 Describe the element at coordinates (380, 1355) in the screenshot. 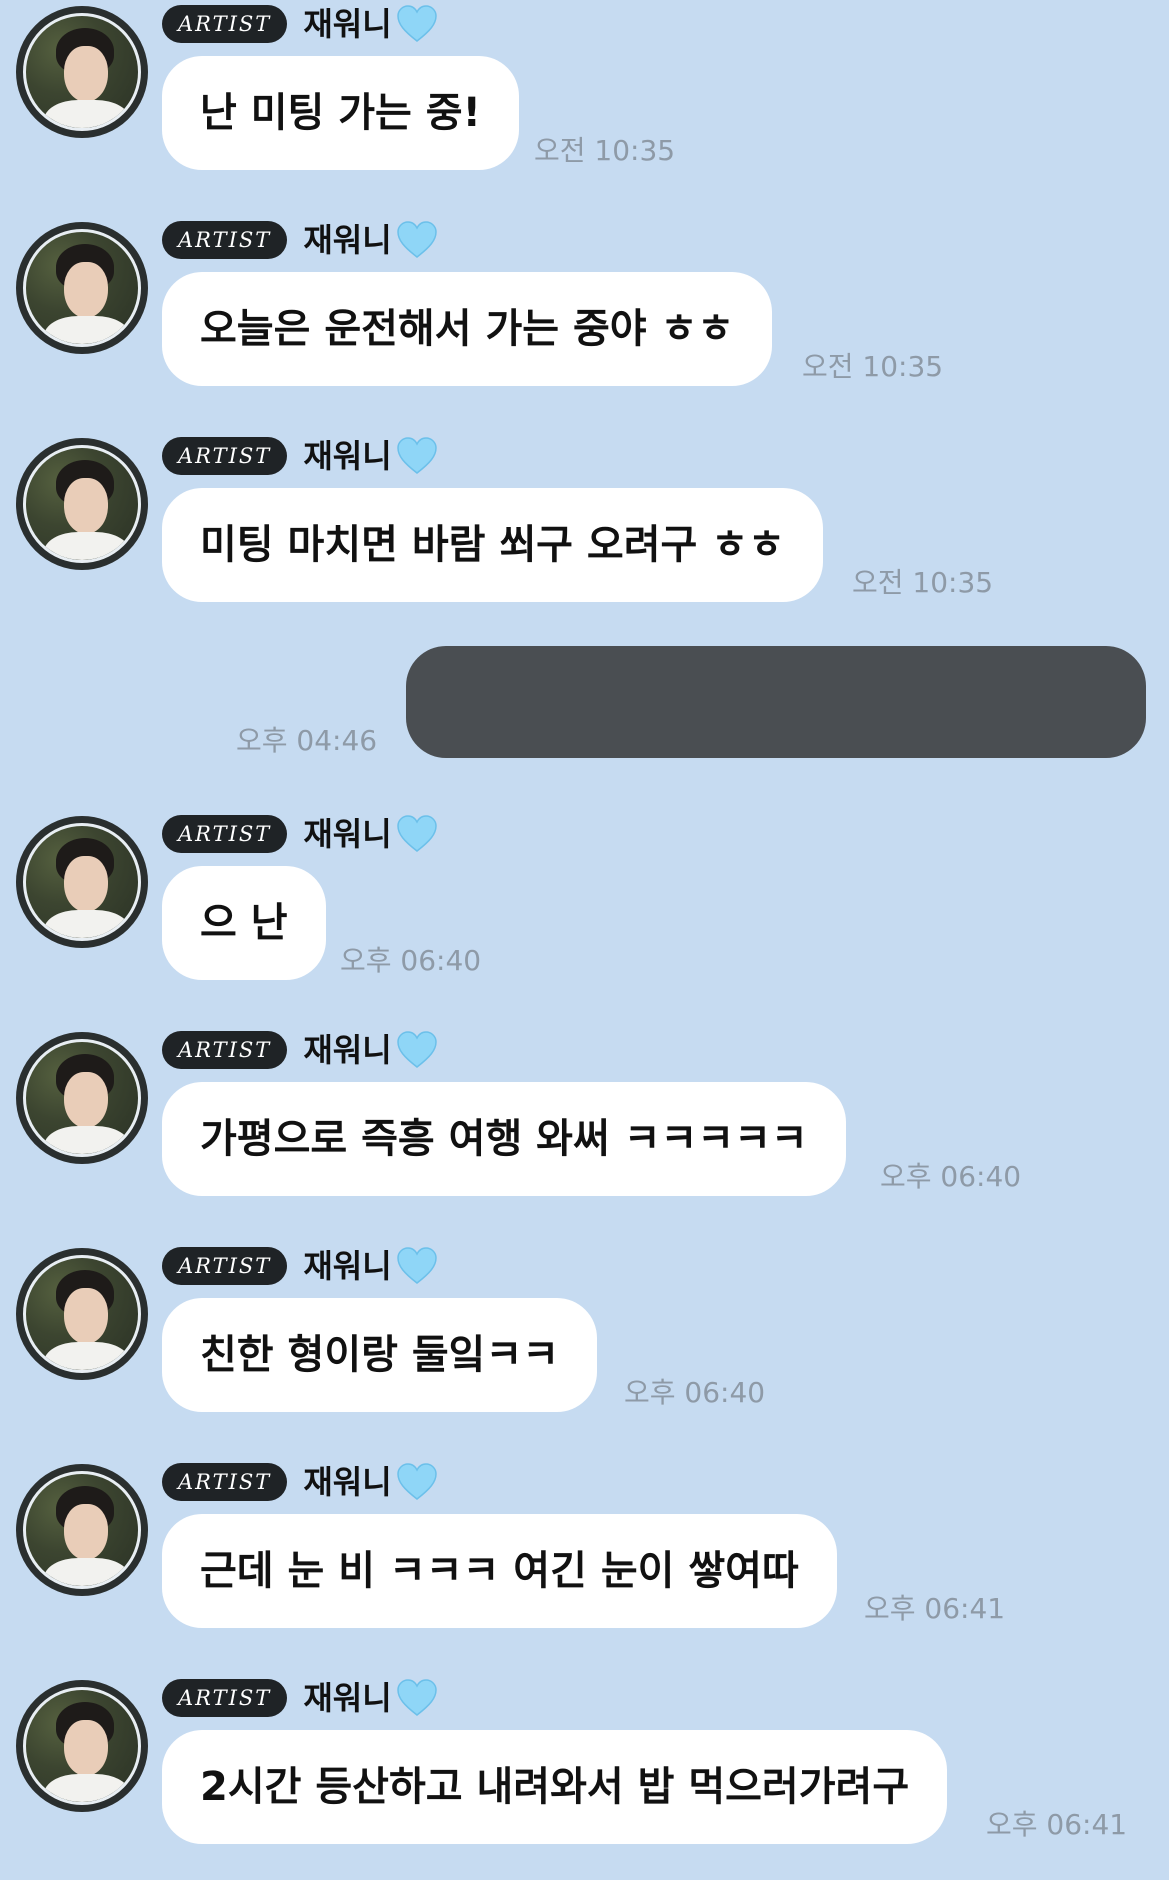

I see `message-bubble: 친한 형이랑 둘잌ㅋㅋ` at that location.